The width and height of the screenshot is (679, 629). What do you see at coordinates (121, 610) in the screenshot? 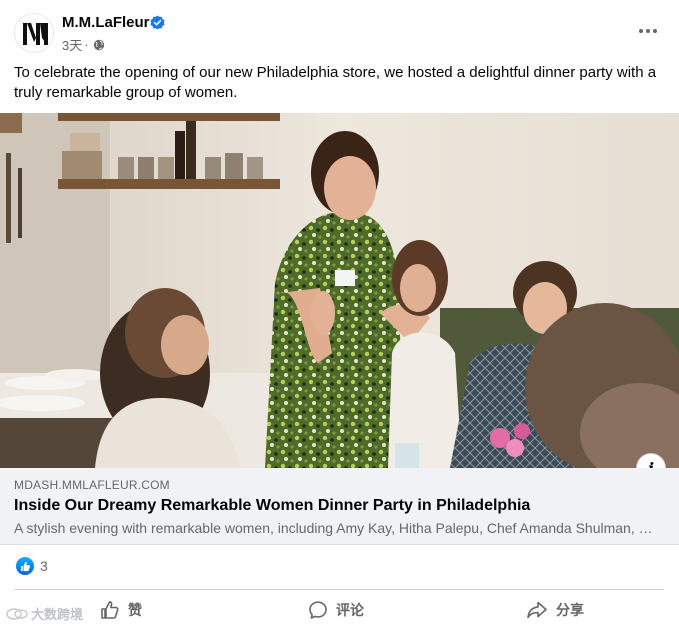
I see `like-button: 赞` at bounding box center [121, 610].